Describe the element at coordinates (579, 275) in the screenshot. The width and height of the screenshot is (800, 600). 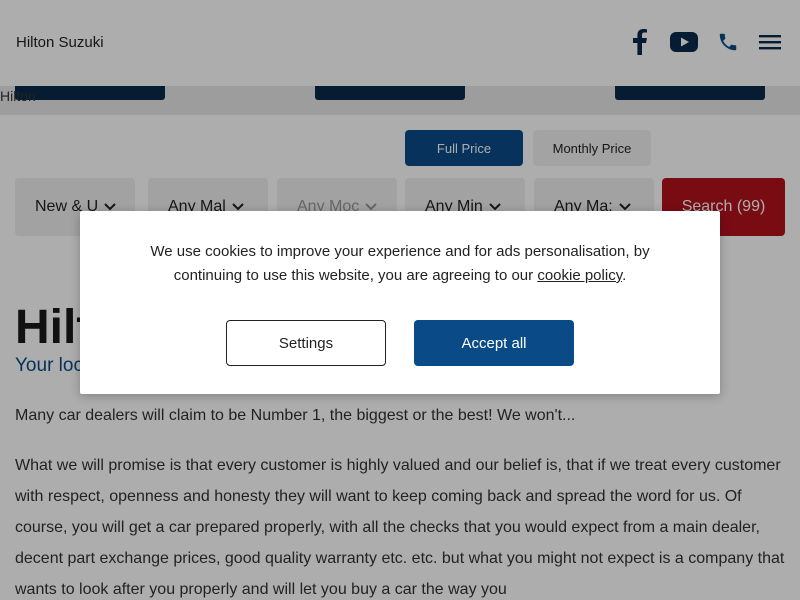
I see `cookie-policy-link: cookie policy` at that location.